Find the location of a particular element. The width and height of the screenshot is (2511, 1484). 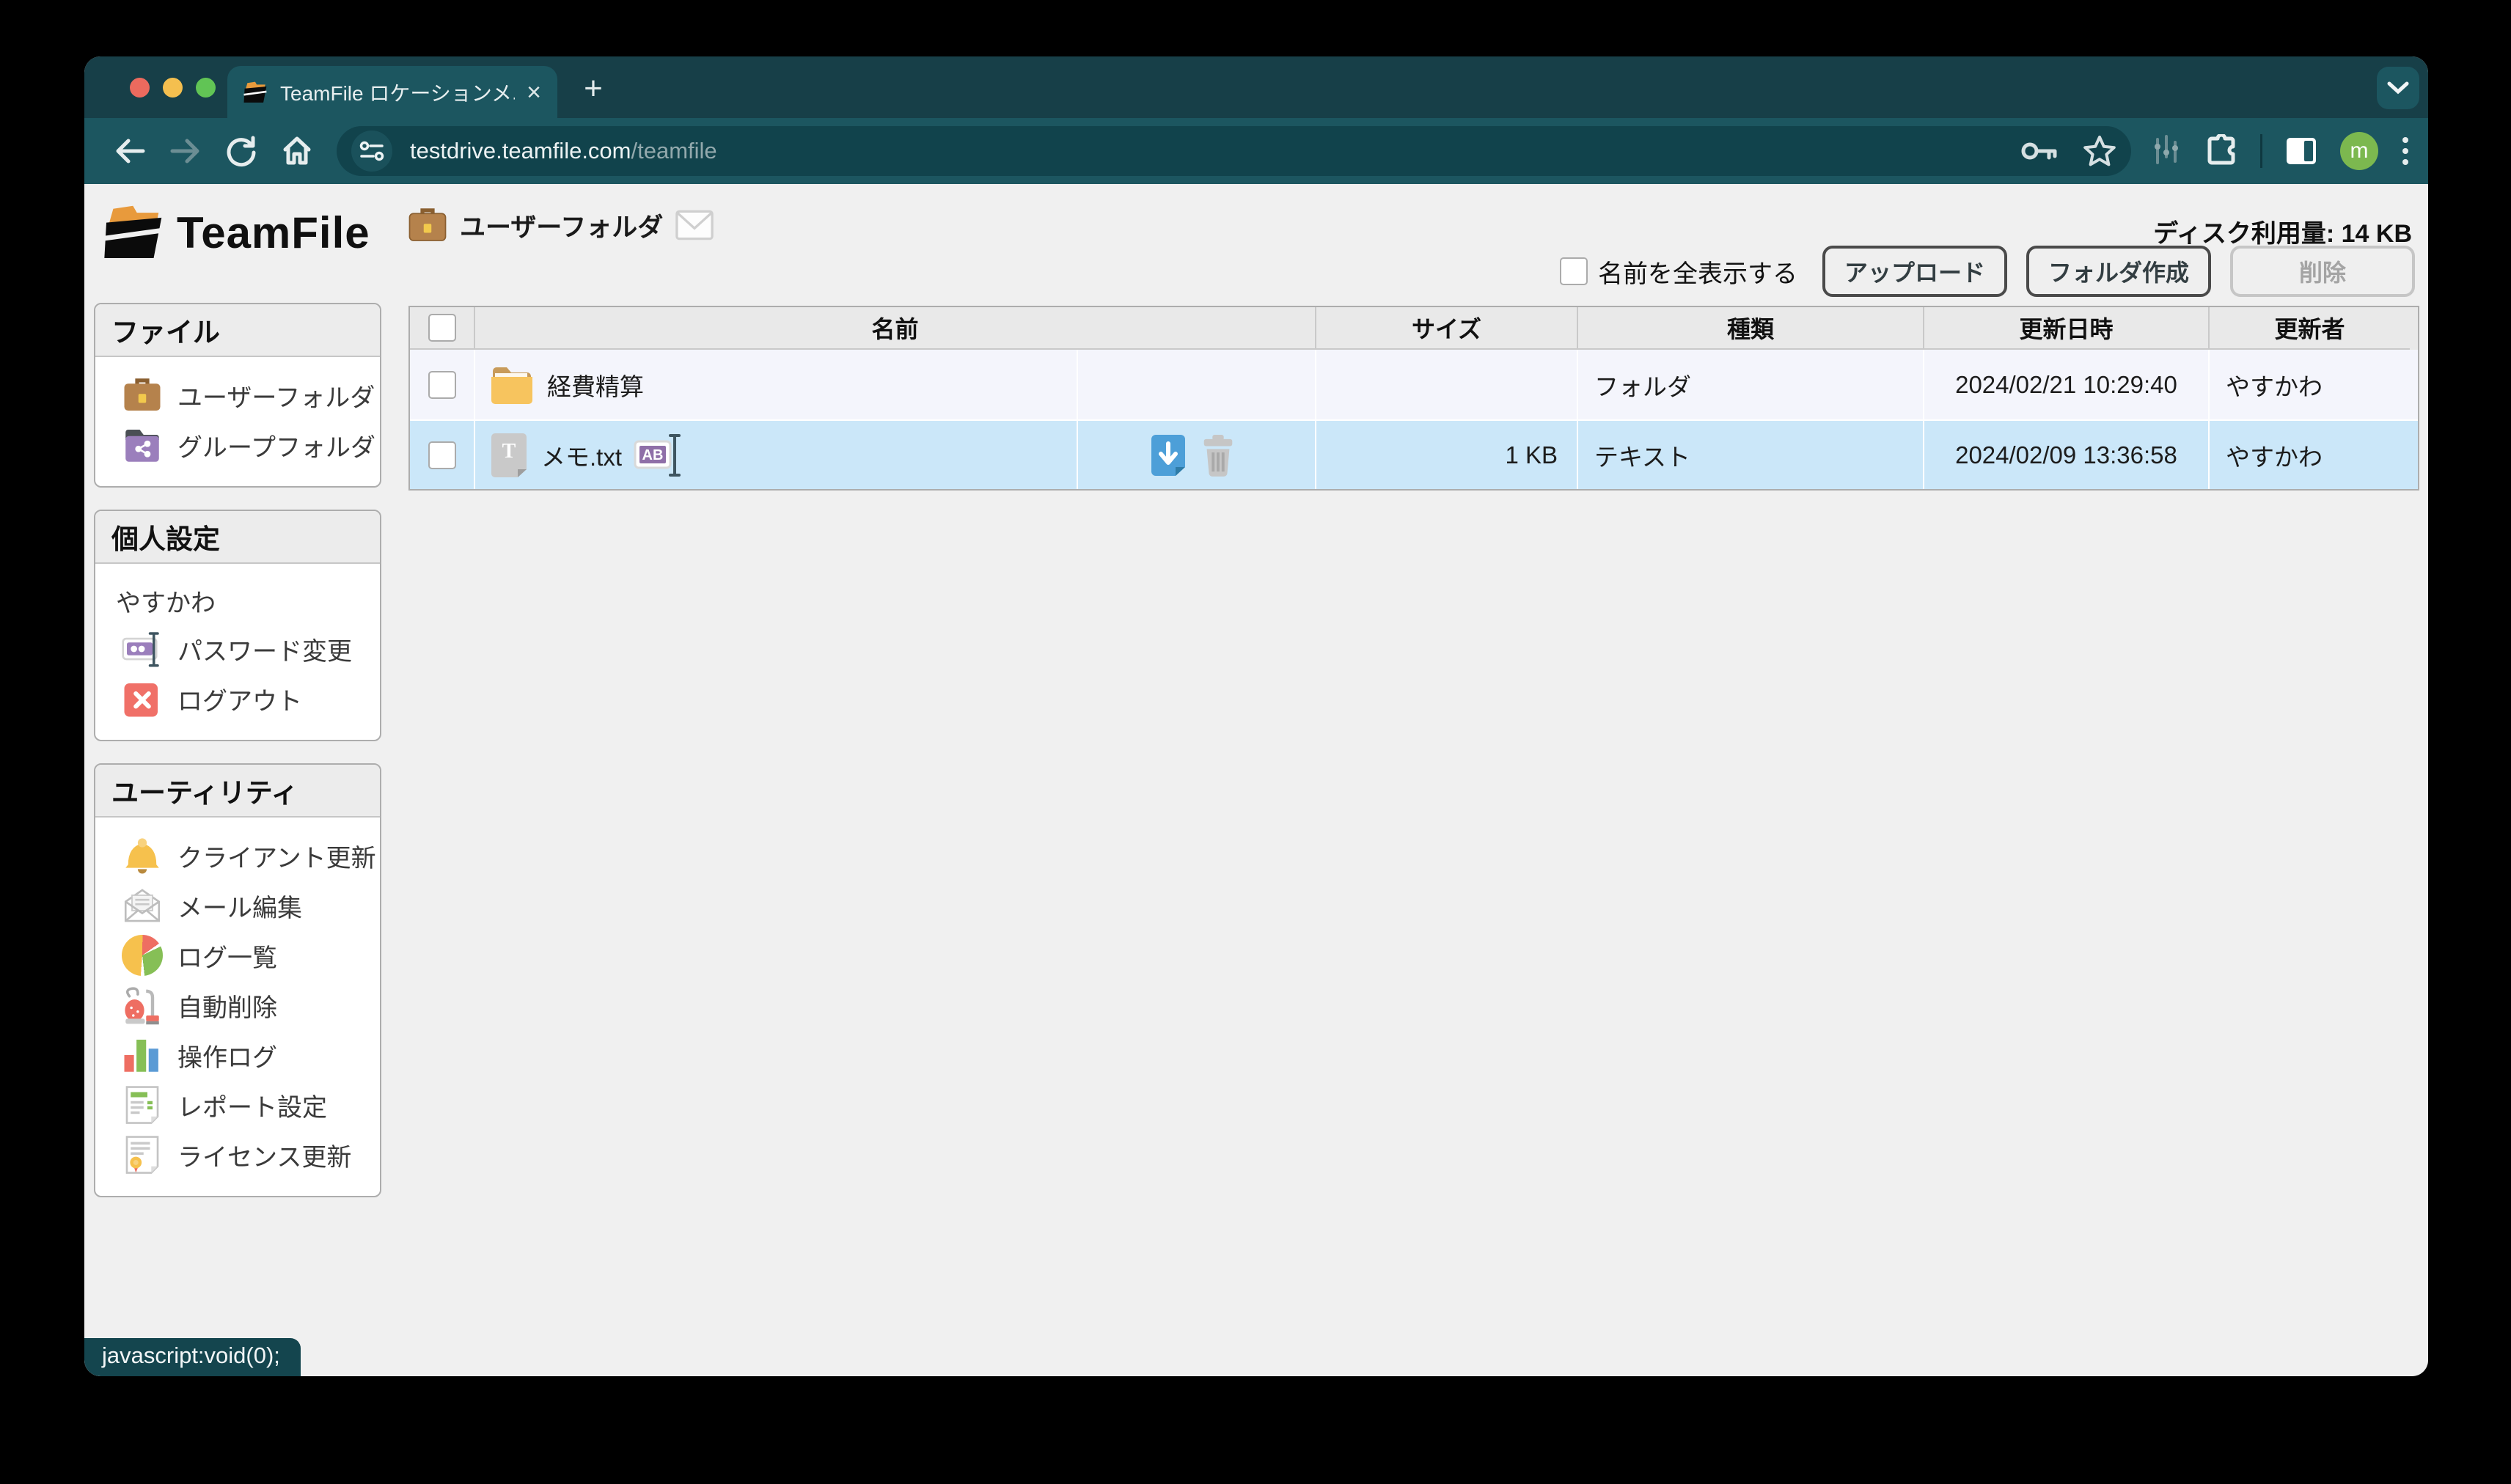

row-actions is located at coordinates (1196, 455).